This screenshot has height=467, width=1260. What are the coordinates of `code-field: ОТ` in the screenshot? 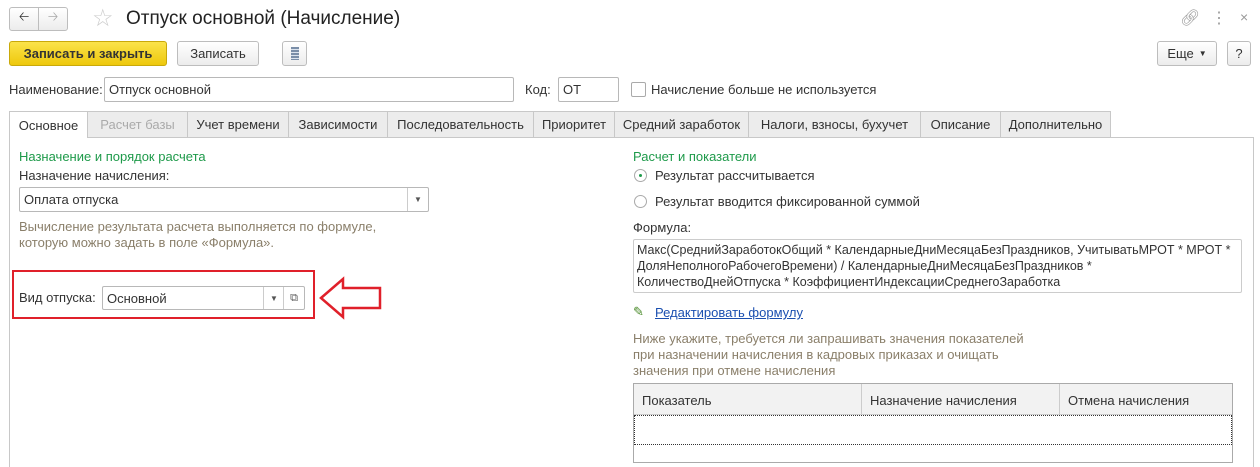 It's located at (588, 89).